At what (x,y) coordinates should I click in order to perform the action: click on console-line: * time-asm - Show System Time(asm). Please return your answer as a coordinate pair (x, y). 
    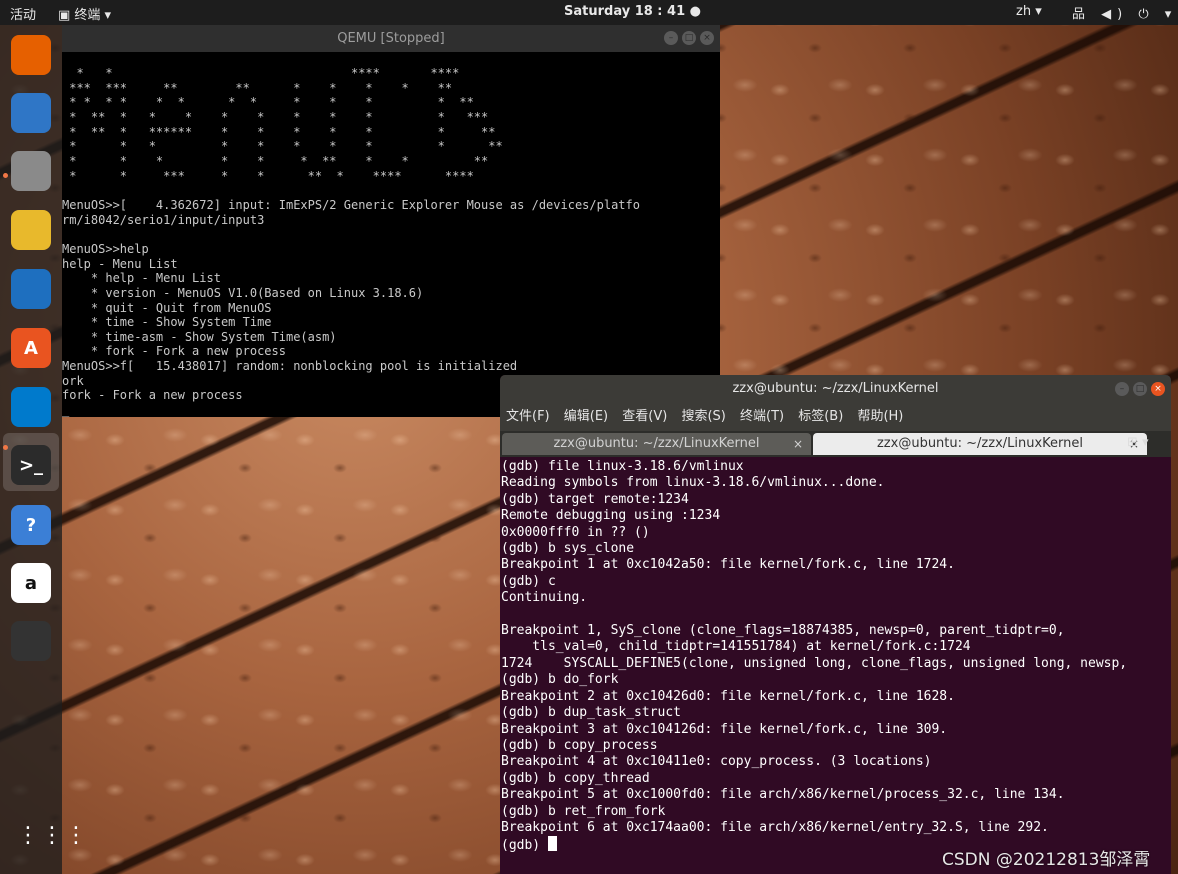
    Looking at the image, I should click on (199, 336).